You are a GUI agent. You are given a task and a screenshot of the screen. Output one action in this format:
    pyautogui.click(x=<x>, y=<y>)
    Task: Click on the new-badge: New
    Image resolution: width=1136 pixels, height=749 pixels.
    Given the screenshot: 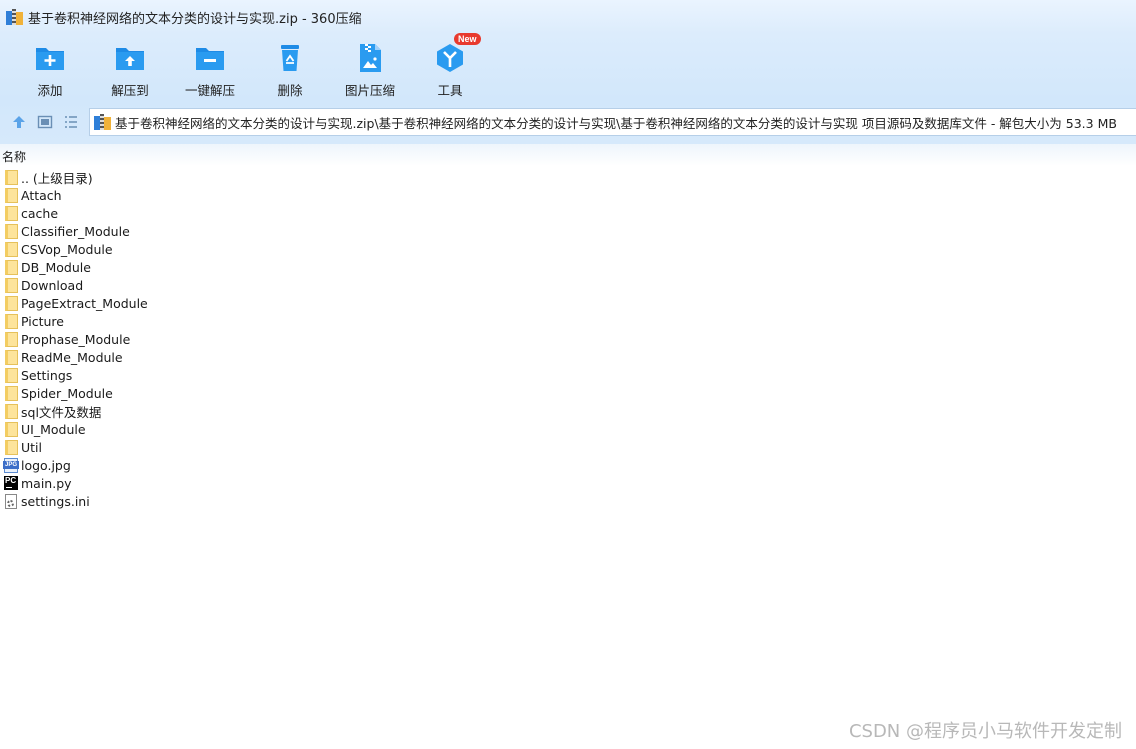 What is the action you would take?
    pyautogui.click(x=467, y=39)
    